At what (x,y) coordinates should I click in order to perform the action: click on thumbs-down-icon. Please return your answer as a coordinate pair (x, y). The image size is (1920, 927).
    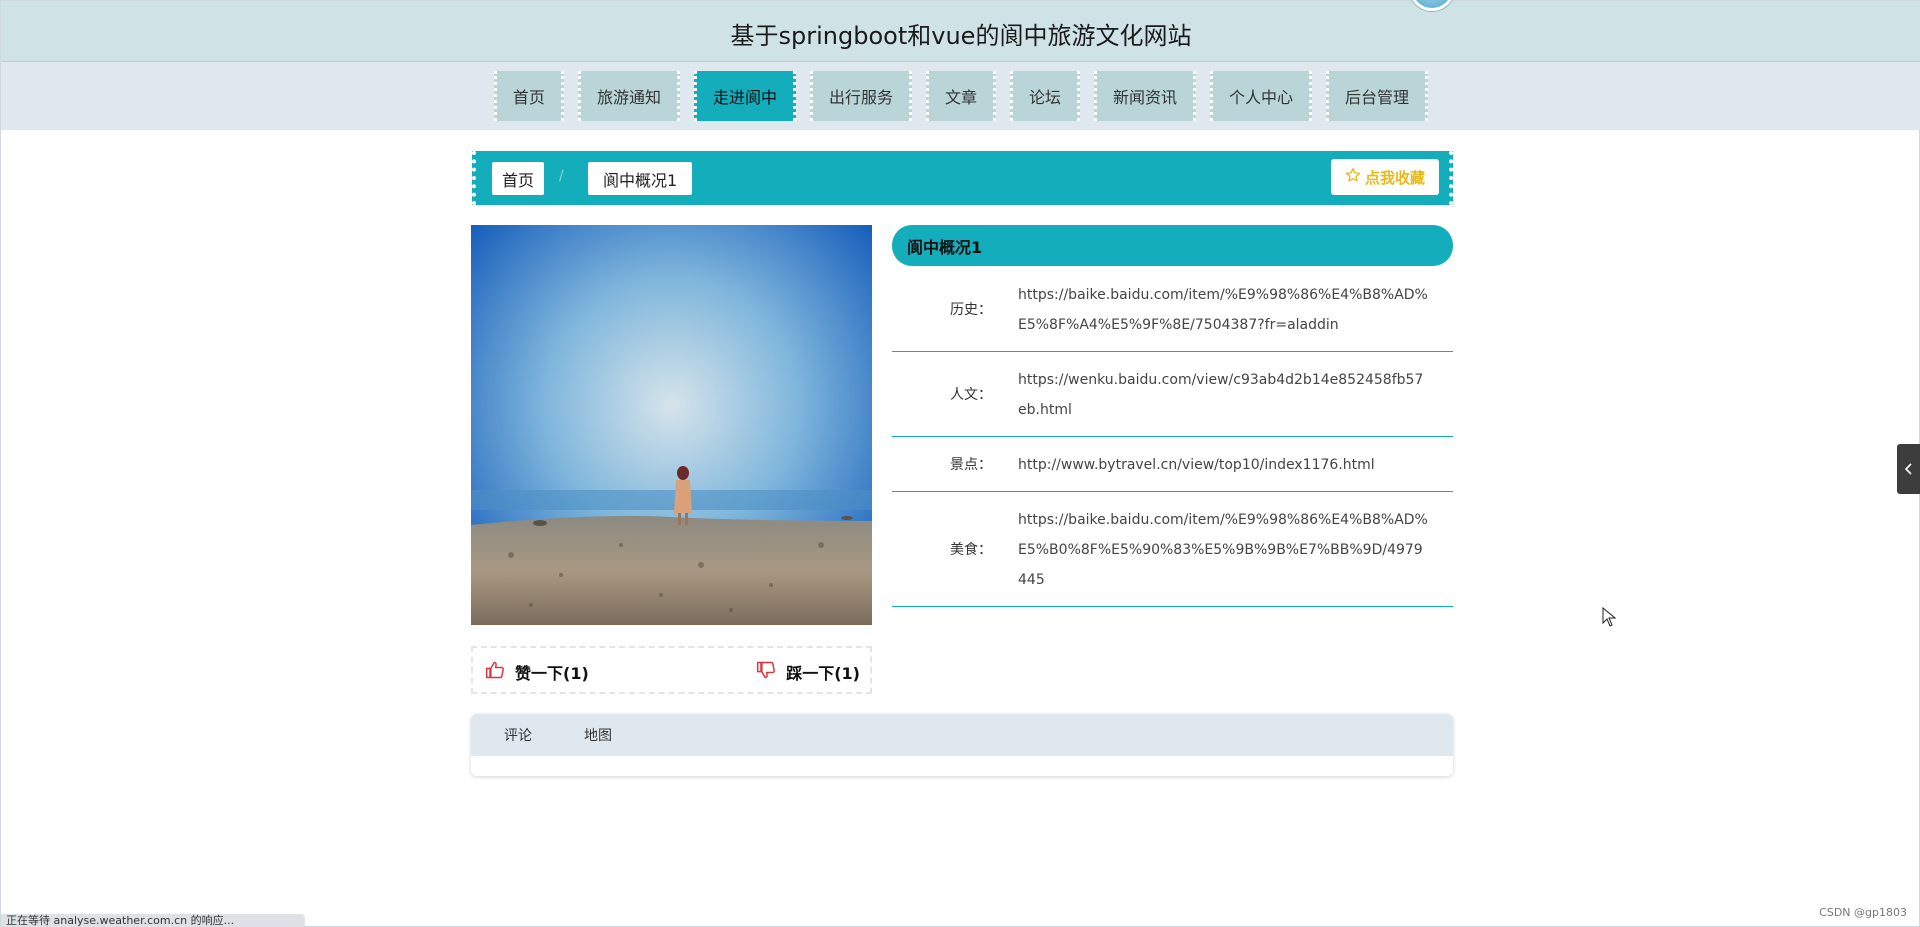
    Looking at the image, I should click on (766, 672).